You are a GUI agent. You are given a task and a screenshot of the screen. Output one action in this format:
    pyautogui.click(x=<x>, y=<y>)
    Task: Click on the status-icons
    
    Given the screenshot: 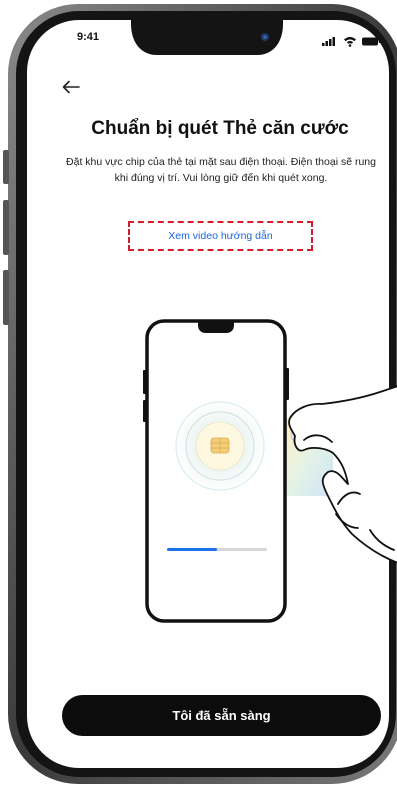 What is the action you would take?
    pyautogui.click(x=351, y=40)
    